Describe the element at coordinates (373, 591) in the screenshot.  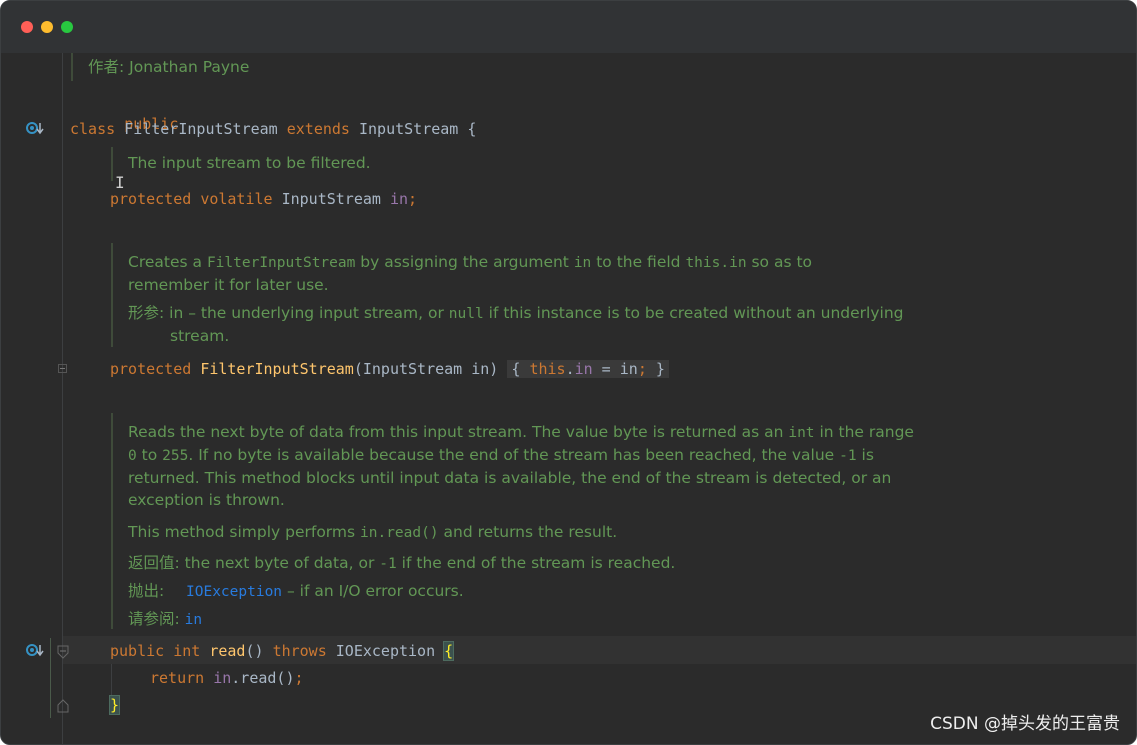
I see `doc-text: – if an I/O error occurs.` at that location.